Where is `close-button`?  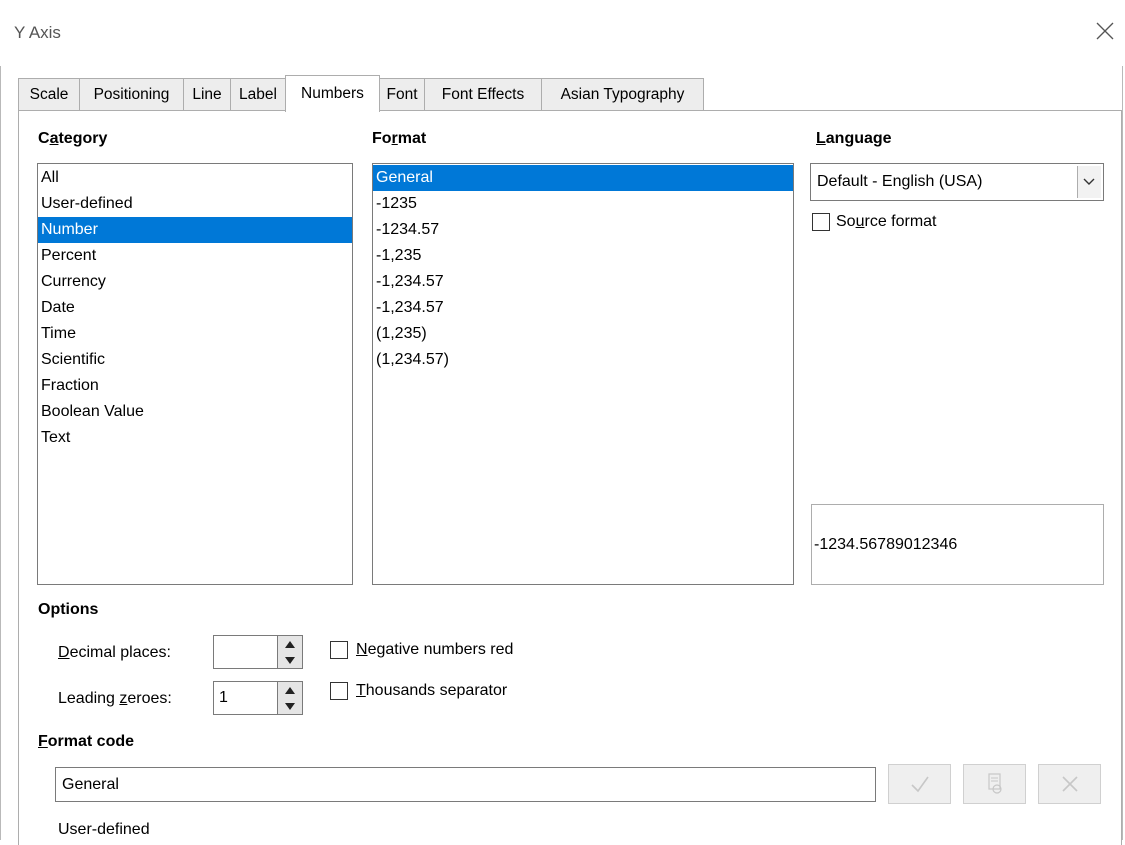
close-button is located at coordinates (1105, 31).